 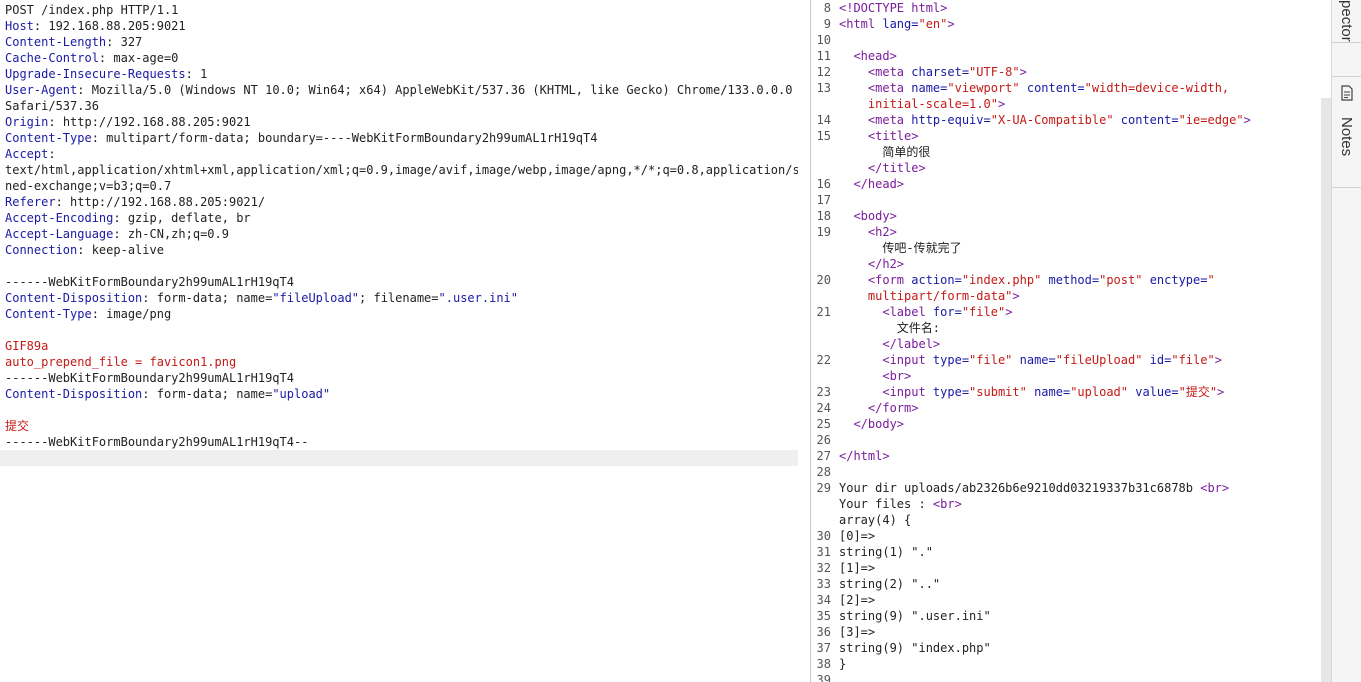 What do you see at coordinates (1066, 56) in the screenshot?
I see `response-line: 11 <head>` at bounding box center [1066, 56].